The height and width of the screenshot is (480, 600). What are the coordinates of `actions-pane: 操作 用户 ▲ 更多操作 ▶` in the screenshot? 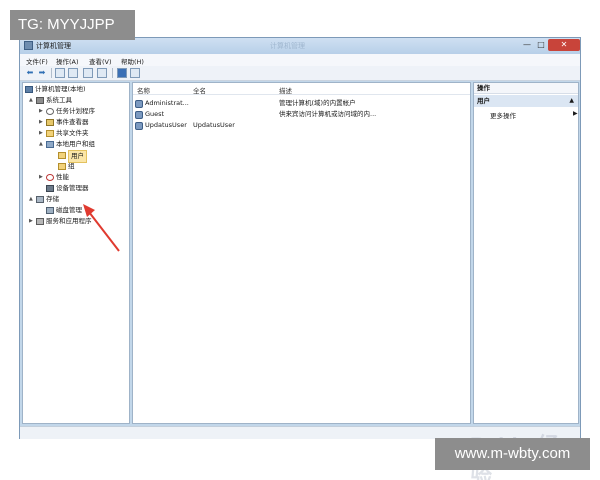 It's located at (526, 253).